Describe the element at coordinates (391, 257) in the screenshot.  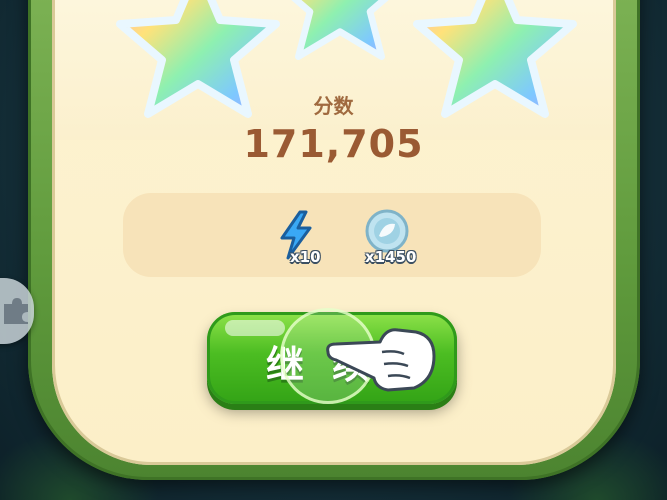
I see `reward-count: x1450` at that location.